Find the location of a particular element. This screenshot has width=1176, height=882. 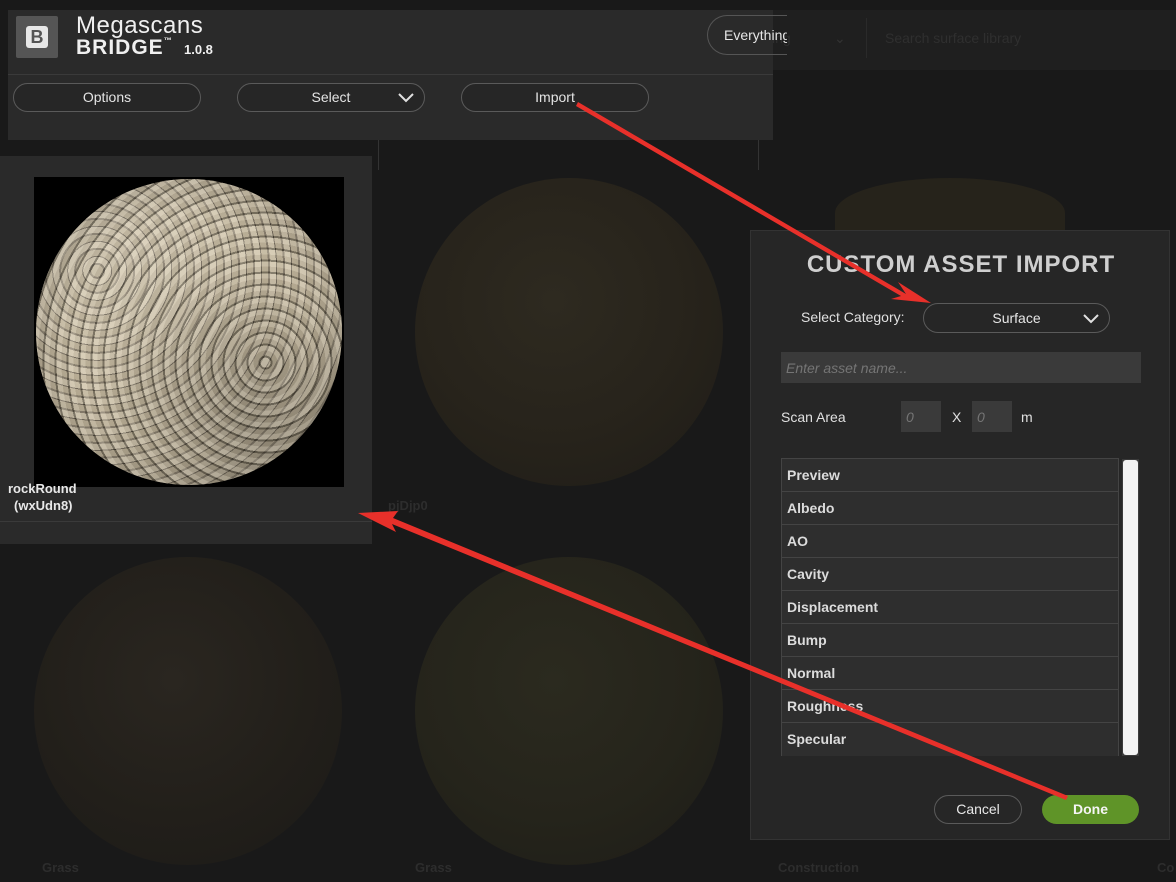

bridge-logo-icon: B is located at coordinates (37, 37).